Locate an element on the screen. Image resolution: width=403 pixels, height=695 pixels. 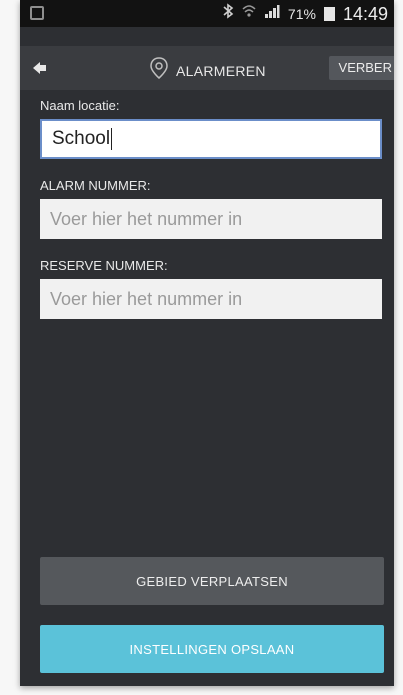
title-group: ALARMEREN is located at coordinates (207, 70).